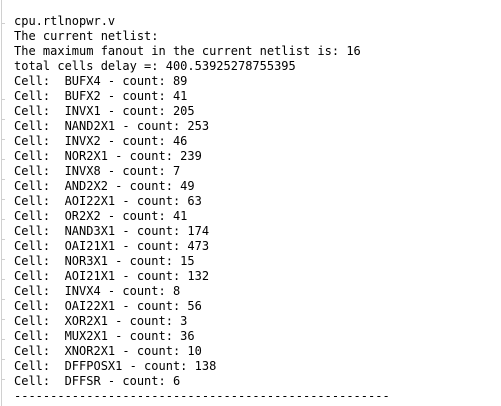 The width and height of the screenshot is (501, 406). Describe the element at coordinates (65, 21) in the screenshot. I see `netlist-filename: cpu.rtlnopwr.v` at that location.